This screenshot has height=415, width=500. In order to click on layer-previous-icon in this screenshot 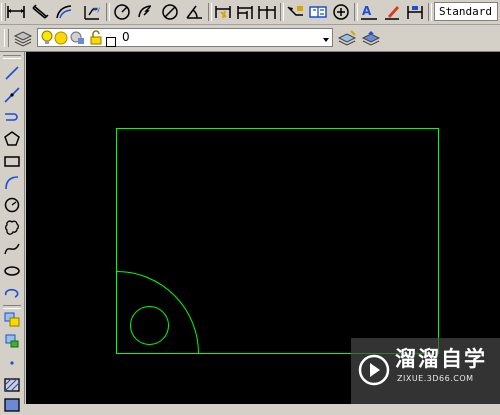, I will do `click(371, 38)`.